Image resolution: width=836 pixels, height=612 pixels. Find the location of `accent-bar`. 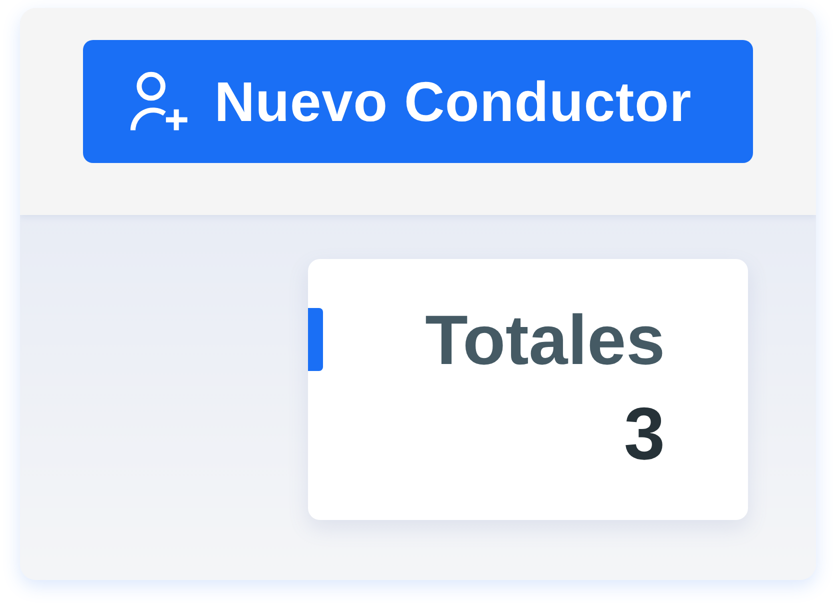

accent-bar is located at coordinates (315, 339).